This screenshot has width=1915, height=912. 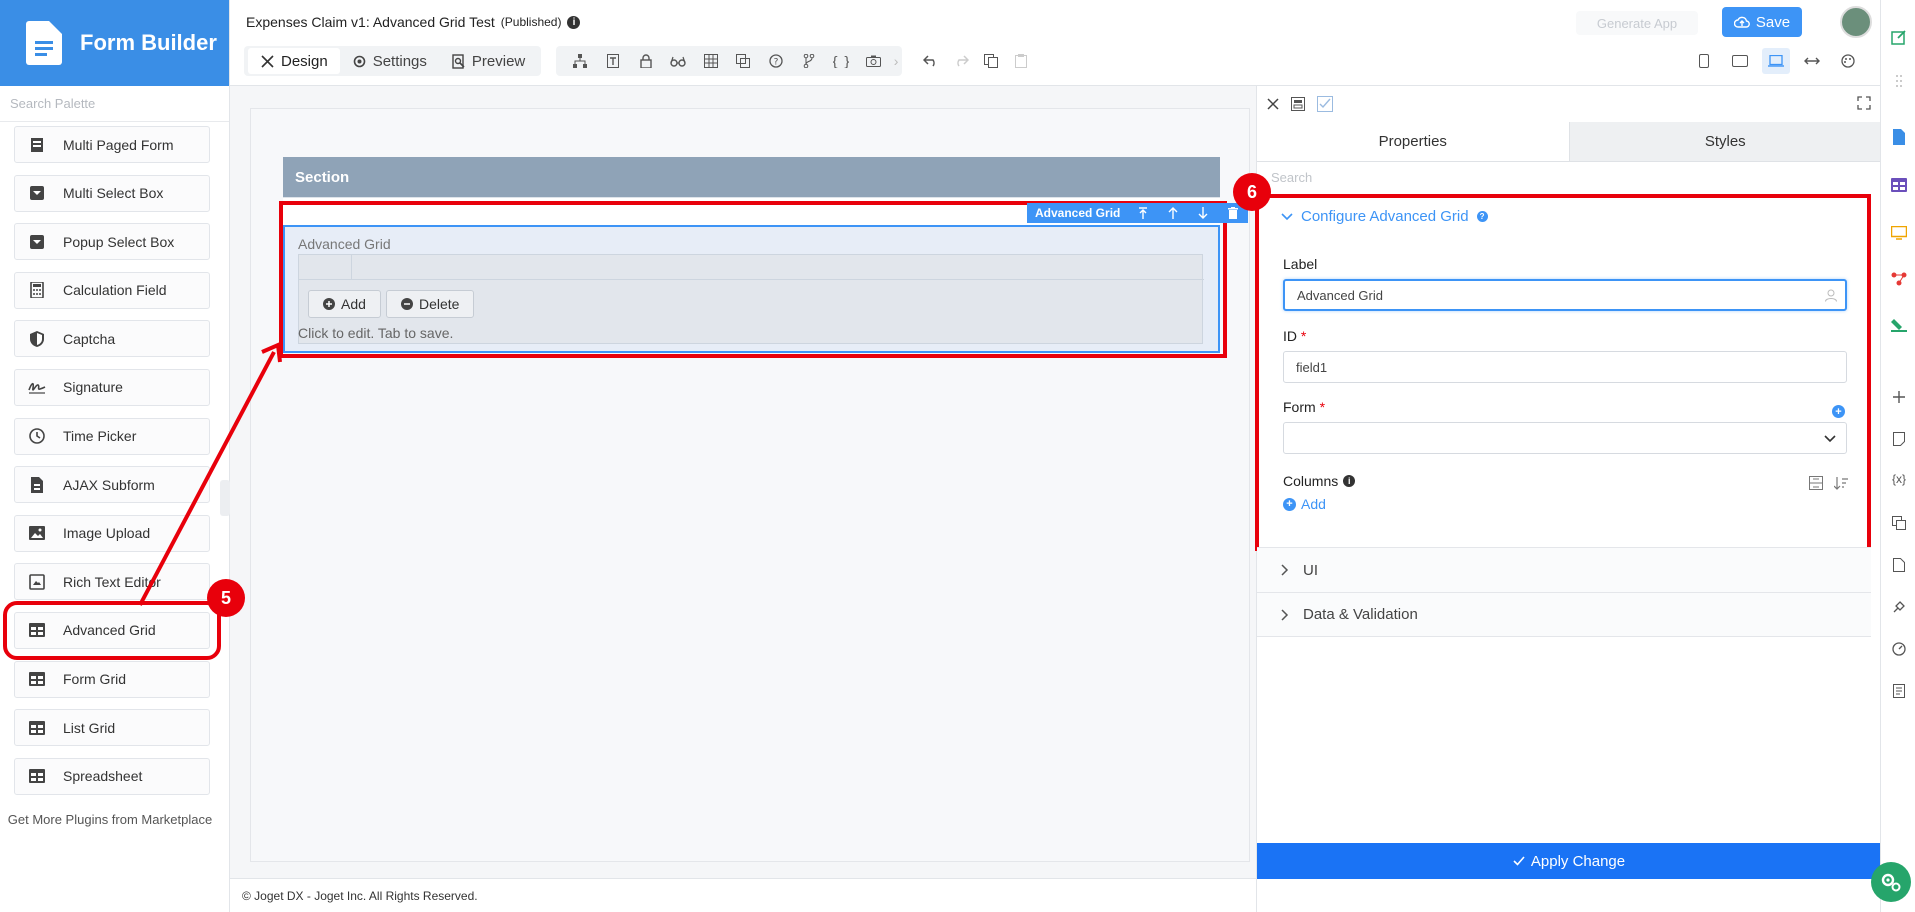 What do you see at coordinates (1899, 397) in the screenshot?
I see `add-icon` at bounding box center [1899, 397].